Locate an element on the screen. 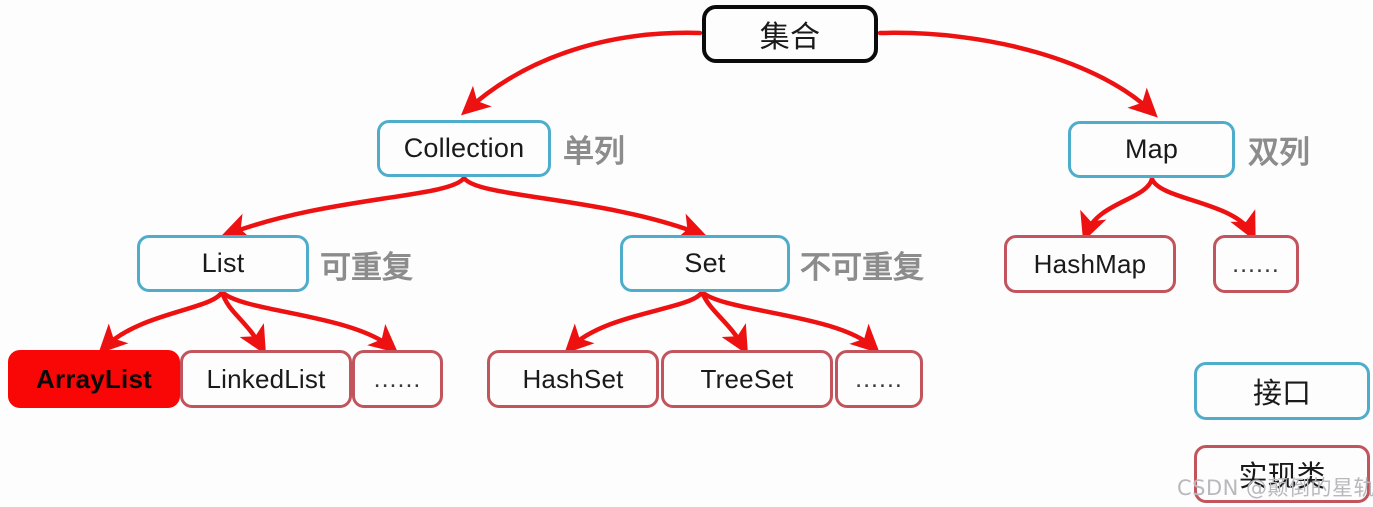  edge-collection-set is located at coordinates (584, 207).